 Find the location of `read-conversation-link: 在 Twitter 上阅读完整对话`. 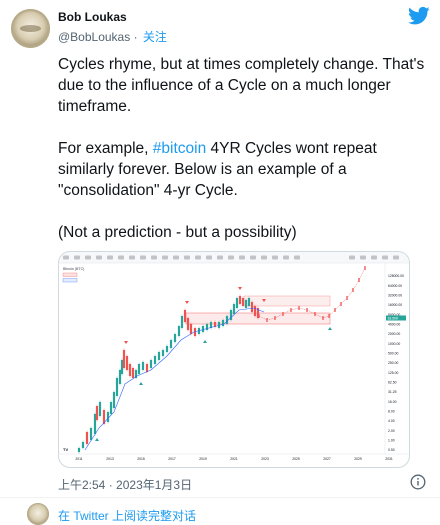

read-conversation-link: 在 Twitter 上阅读完整对话 is located at coordinates (127, 515).